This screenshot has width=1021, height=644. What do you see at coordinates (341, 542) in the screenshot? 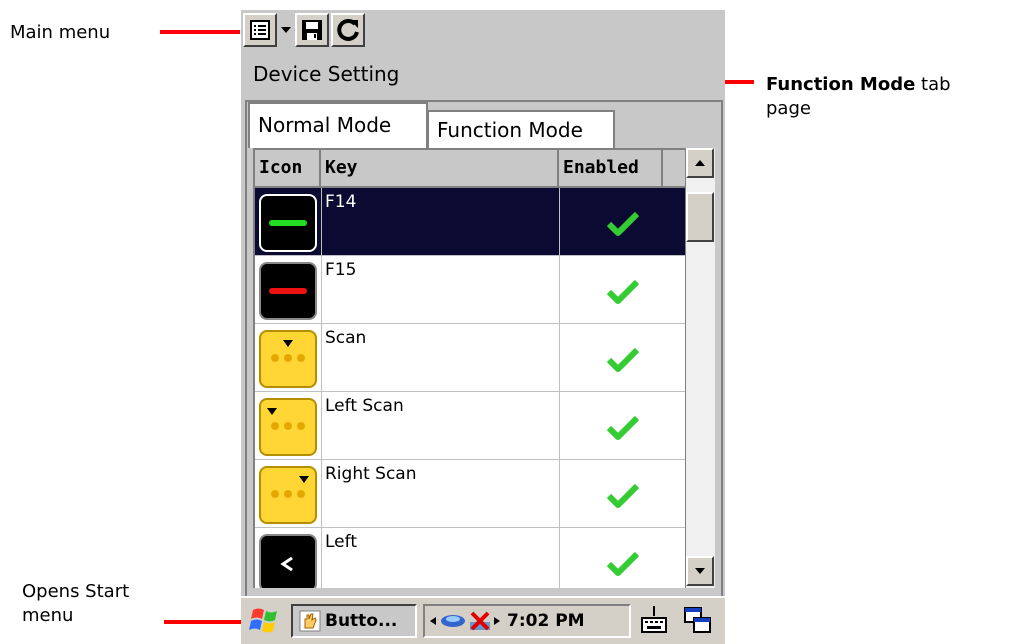
I see `key-name: Left` at bounding box center [341, 542].